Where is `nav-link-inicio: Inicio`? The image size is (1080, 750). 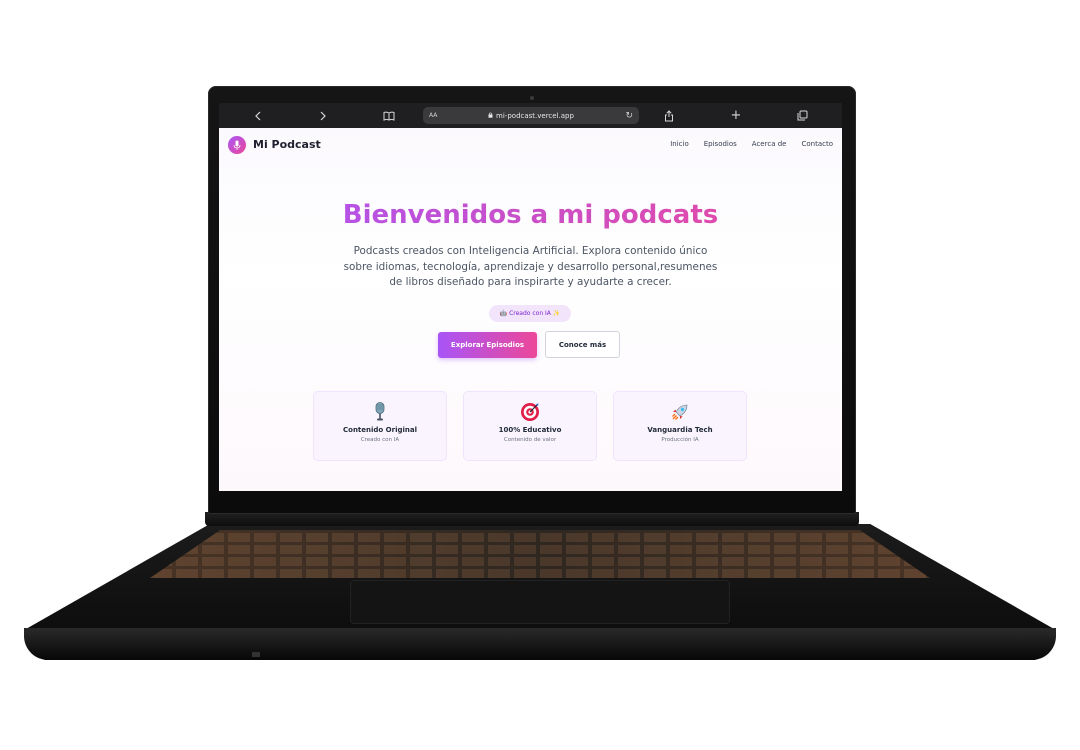
nav-link-inicio: Inicio is located at coordinates (679, 144).